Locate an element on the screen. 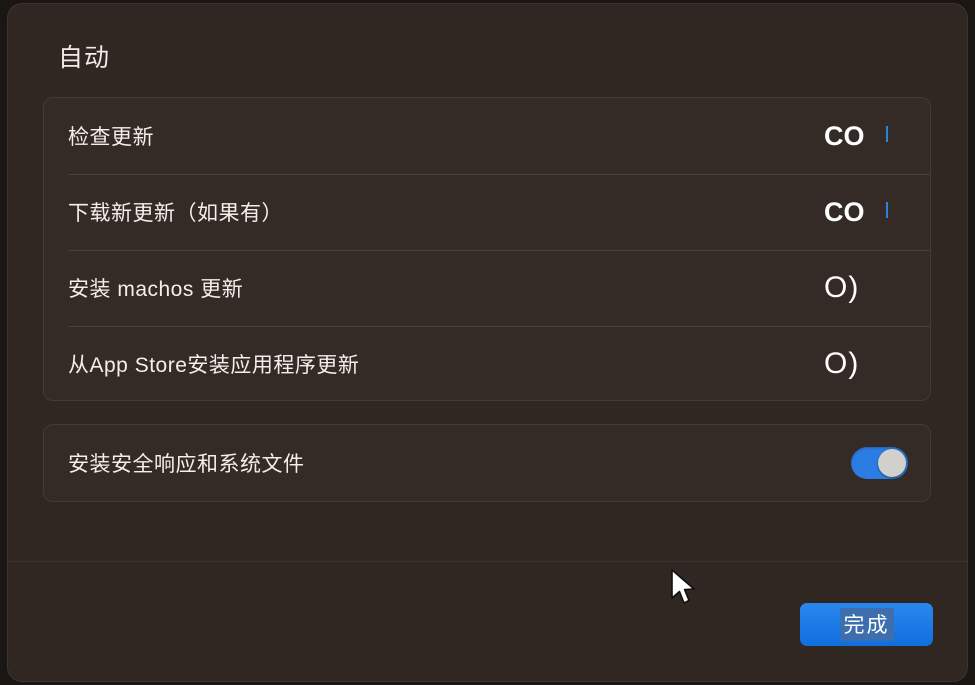 The width and height of the screenshot is (975, 685). settings-card-security-responses: 安装安全响应和系统文件 is located at coordinates (487, 463).